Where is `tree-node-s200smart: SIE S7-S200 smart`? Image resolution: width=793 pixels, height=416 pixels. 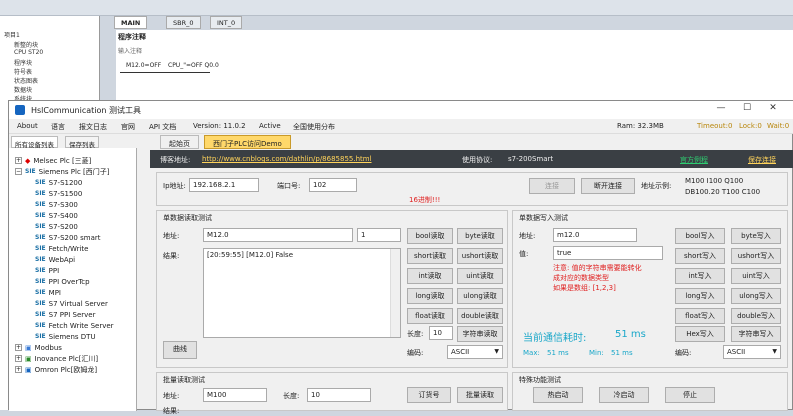
tree-node-s200smart: SIE S7-S200 smart is located at coordinates (68, 237).